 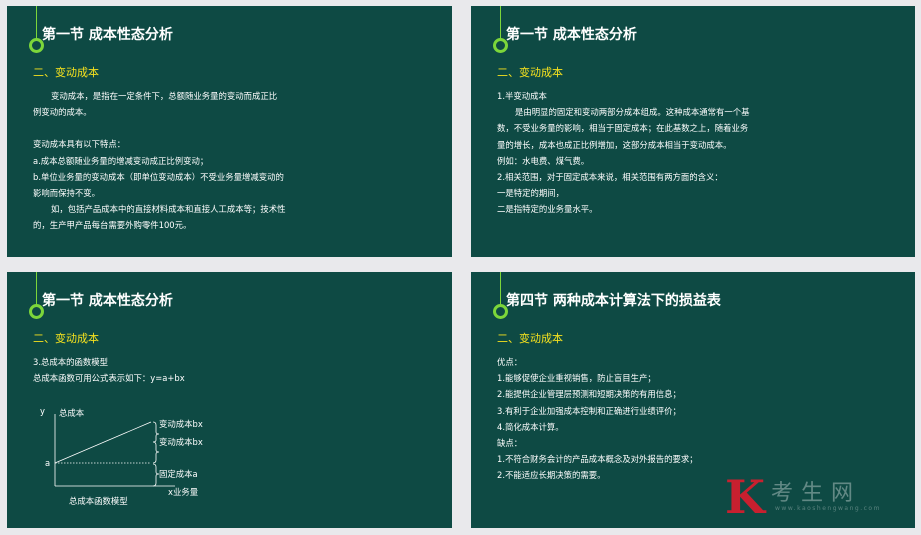 What do you see at coordinates (232, 128) in the screenshot?
I see `body-gap` at bounding box center [232, 128].